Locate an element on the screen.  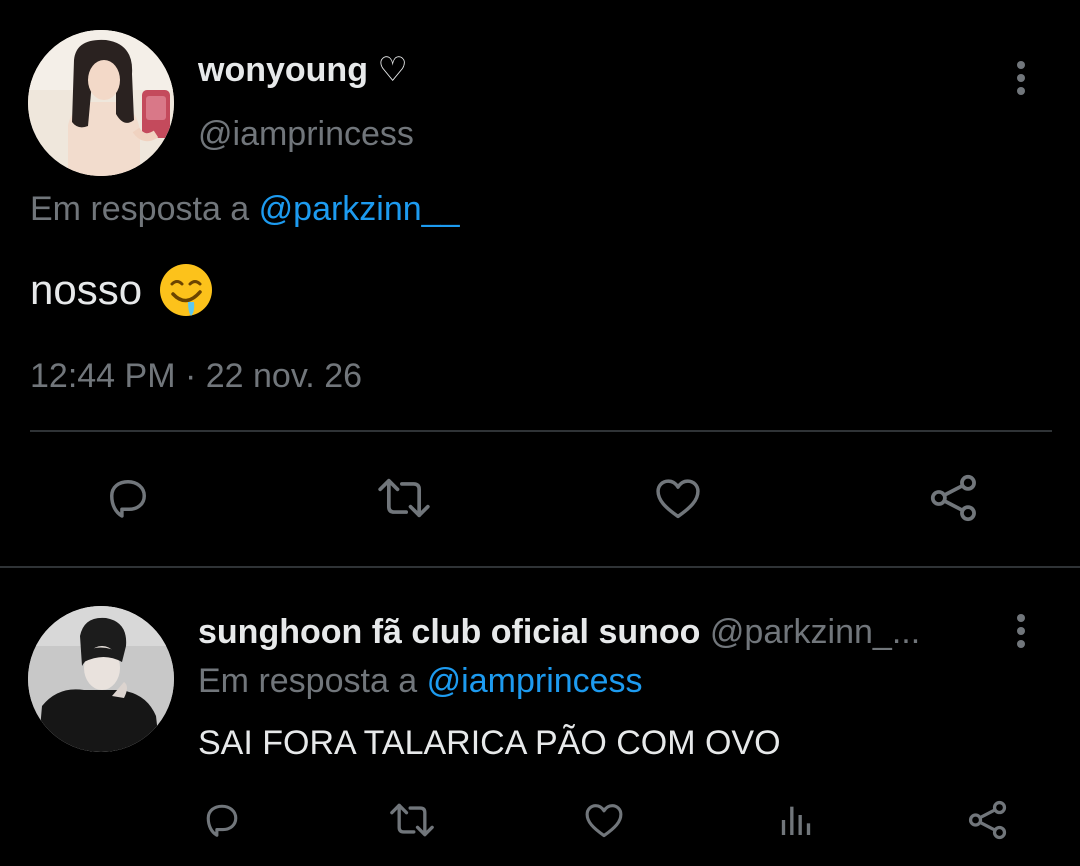
analytics-bar-icon is located at coordinates (796, 820).